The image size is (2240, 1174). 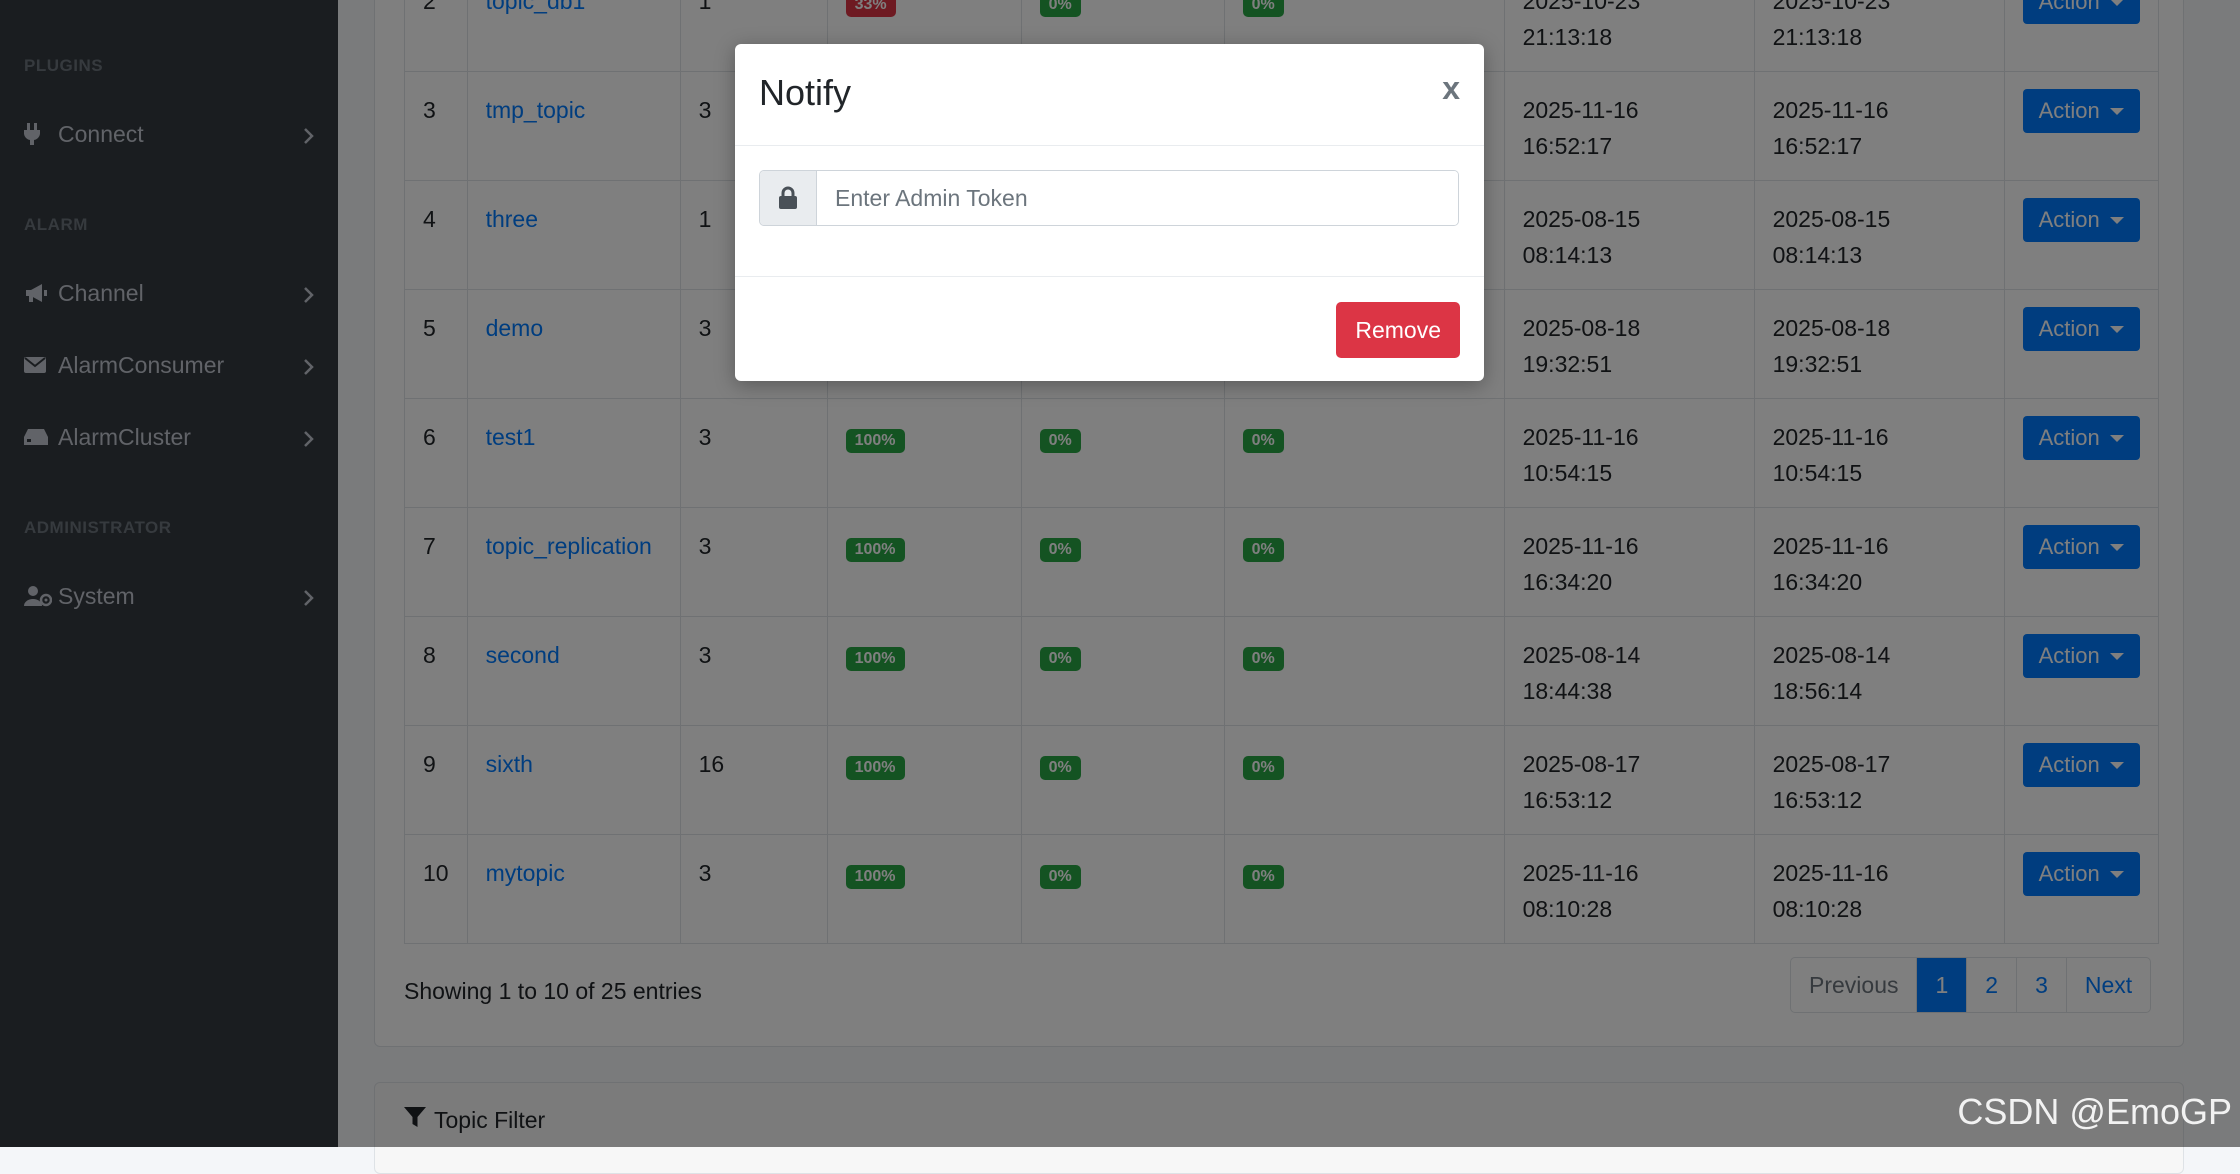 What do you see at coordinates (1137, 198) in the screenshot?
I see `admin-token-input` at bounding box center [1137, 198].